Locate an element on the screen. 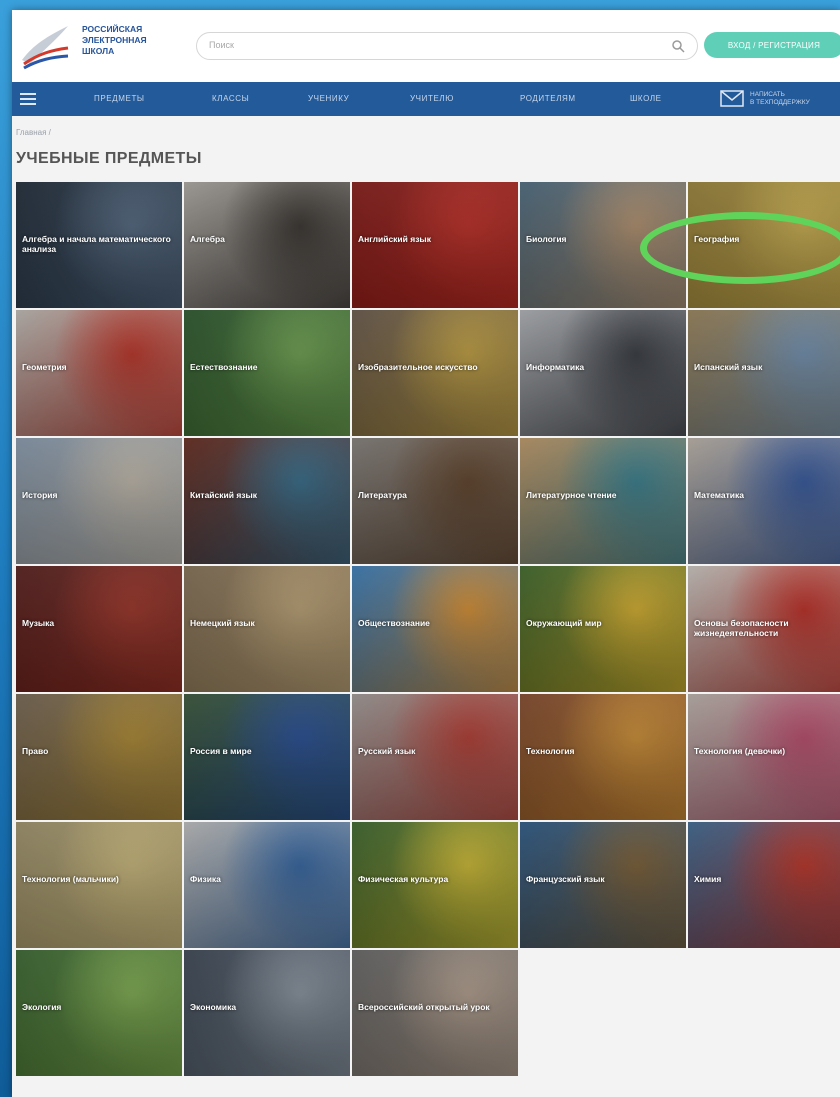 The width and height of the screenshot is (840, 1097). logo-line: ЭЛЕКТРОННАЯ is located at coordinates (114, 40).